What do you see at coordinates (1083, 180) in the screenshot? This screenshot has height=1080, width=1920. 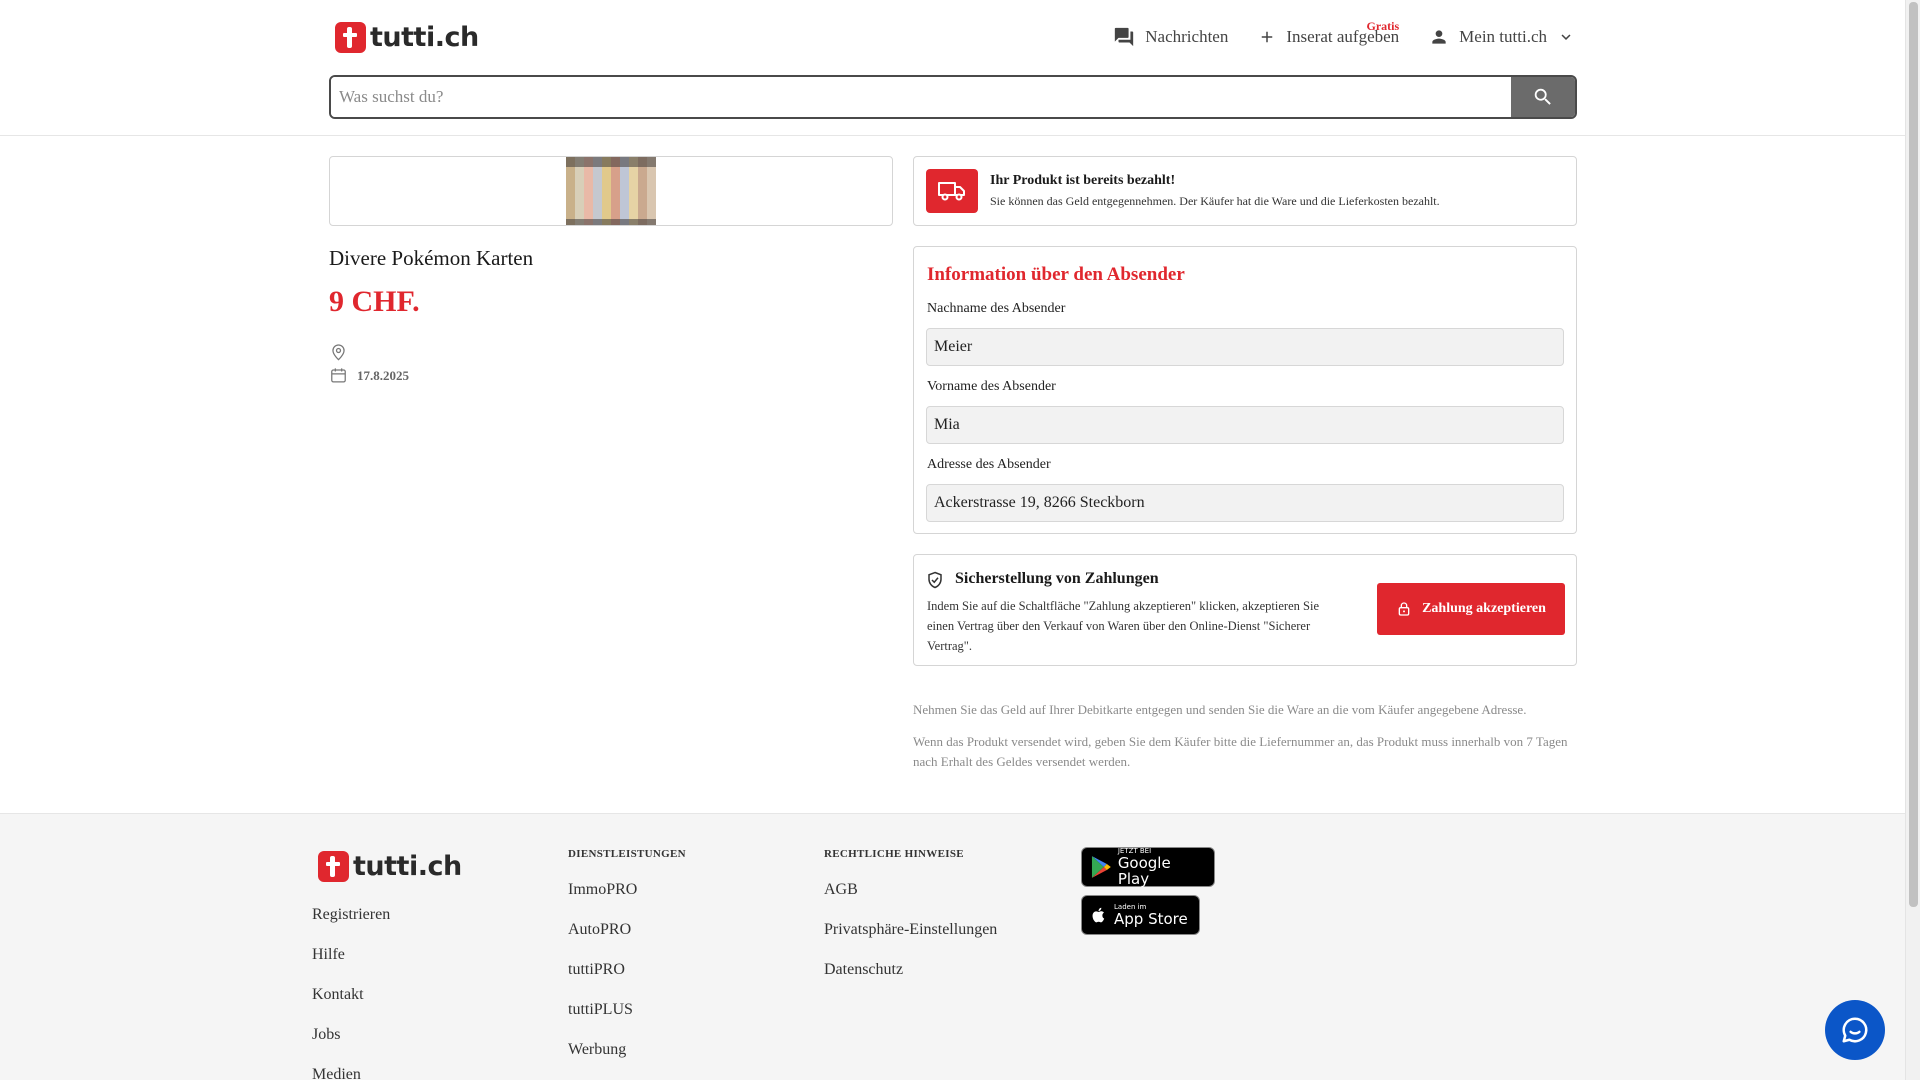 I see `paid-heading: Ihr Produkt ist bereits bezahlt!` at bounding box center [1083, 180].